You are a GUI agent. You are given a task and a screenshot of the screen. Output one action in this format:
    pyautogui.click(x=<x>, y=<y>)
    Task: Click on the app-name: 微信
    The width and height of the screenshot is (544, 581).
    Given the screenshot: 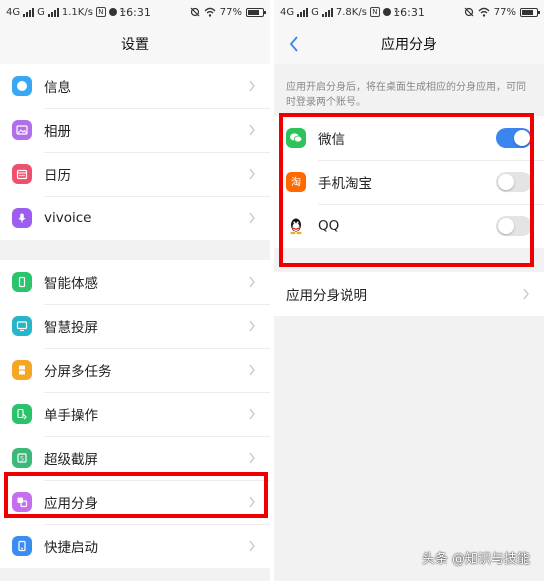 What is the action you would take?
    pyautogui.click(x=331, y=140)
    